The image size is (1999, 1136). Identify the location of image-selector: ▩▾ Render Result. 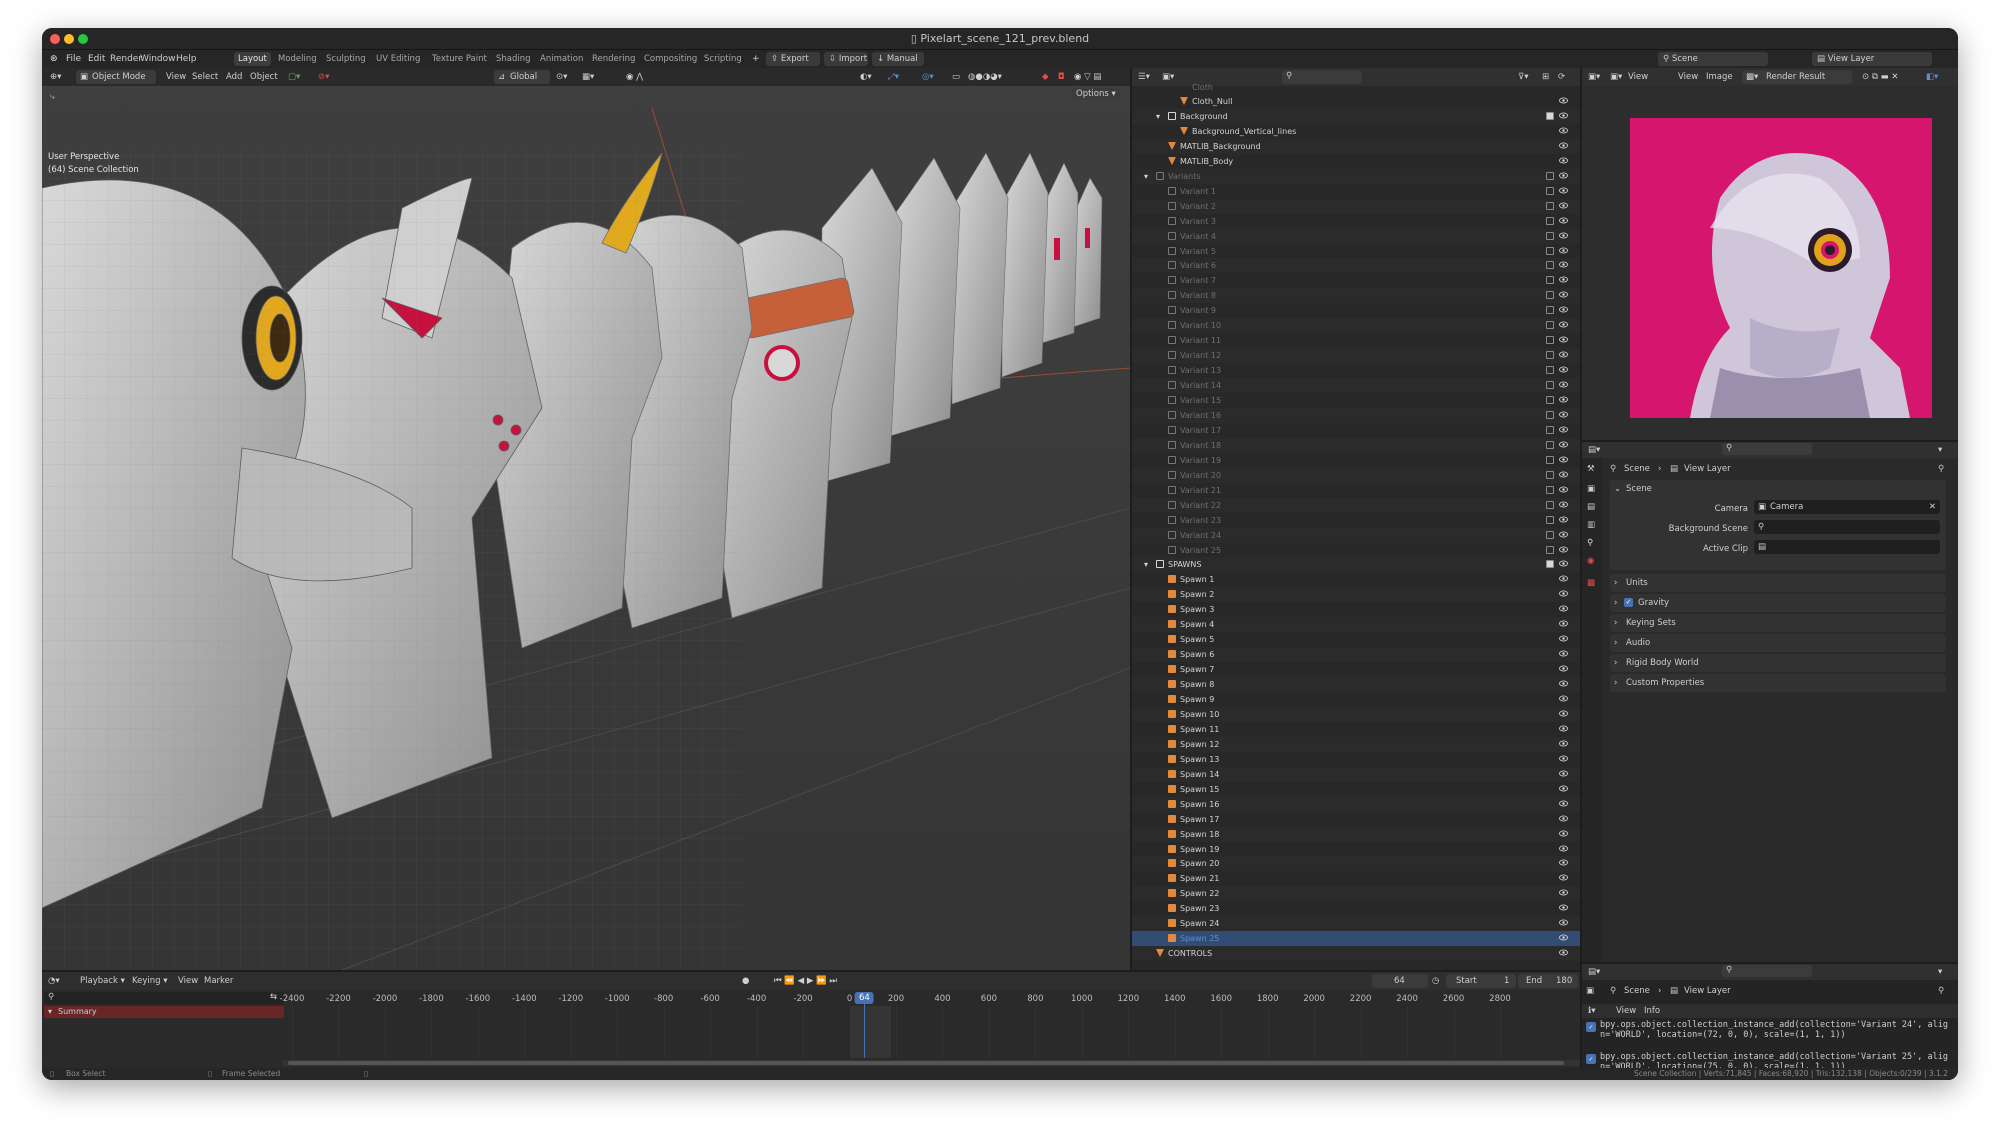
(1797, 77).